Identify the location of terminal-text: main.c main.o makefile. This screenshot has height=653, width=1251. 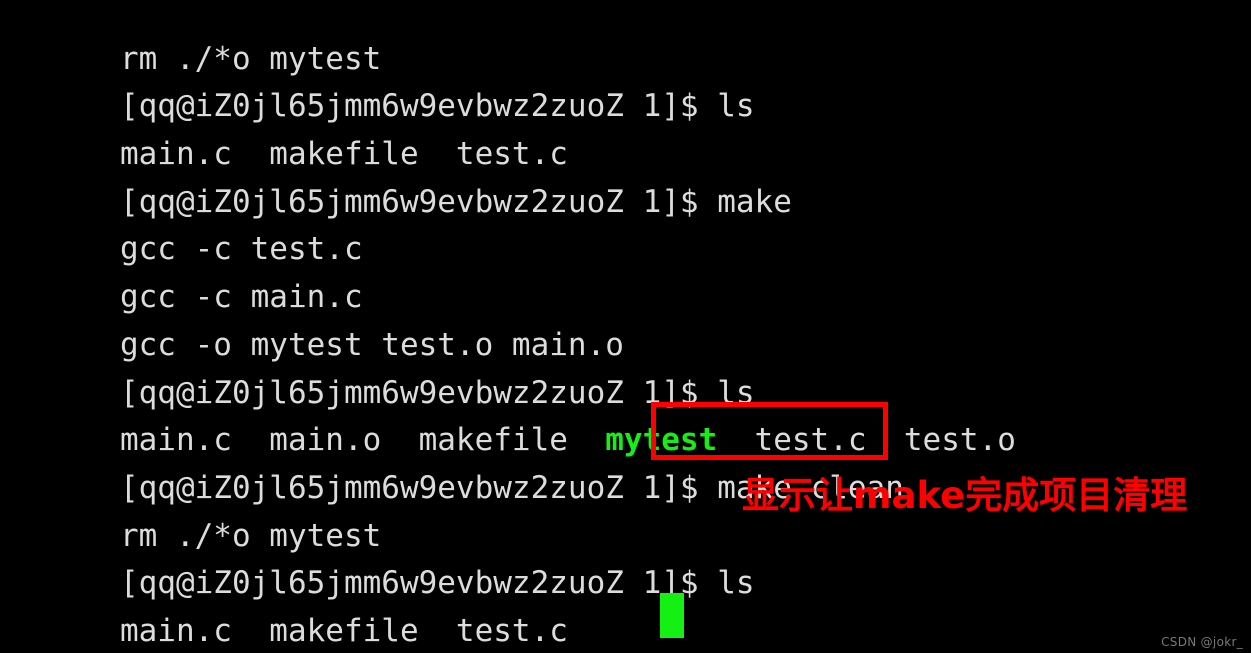
(362, 440).